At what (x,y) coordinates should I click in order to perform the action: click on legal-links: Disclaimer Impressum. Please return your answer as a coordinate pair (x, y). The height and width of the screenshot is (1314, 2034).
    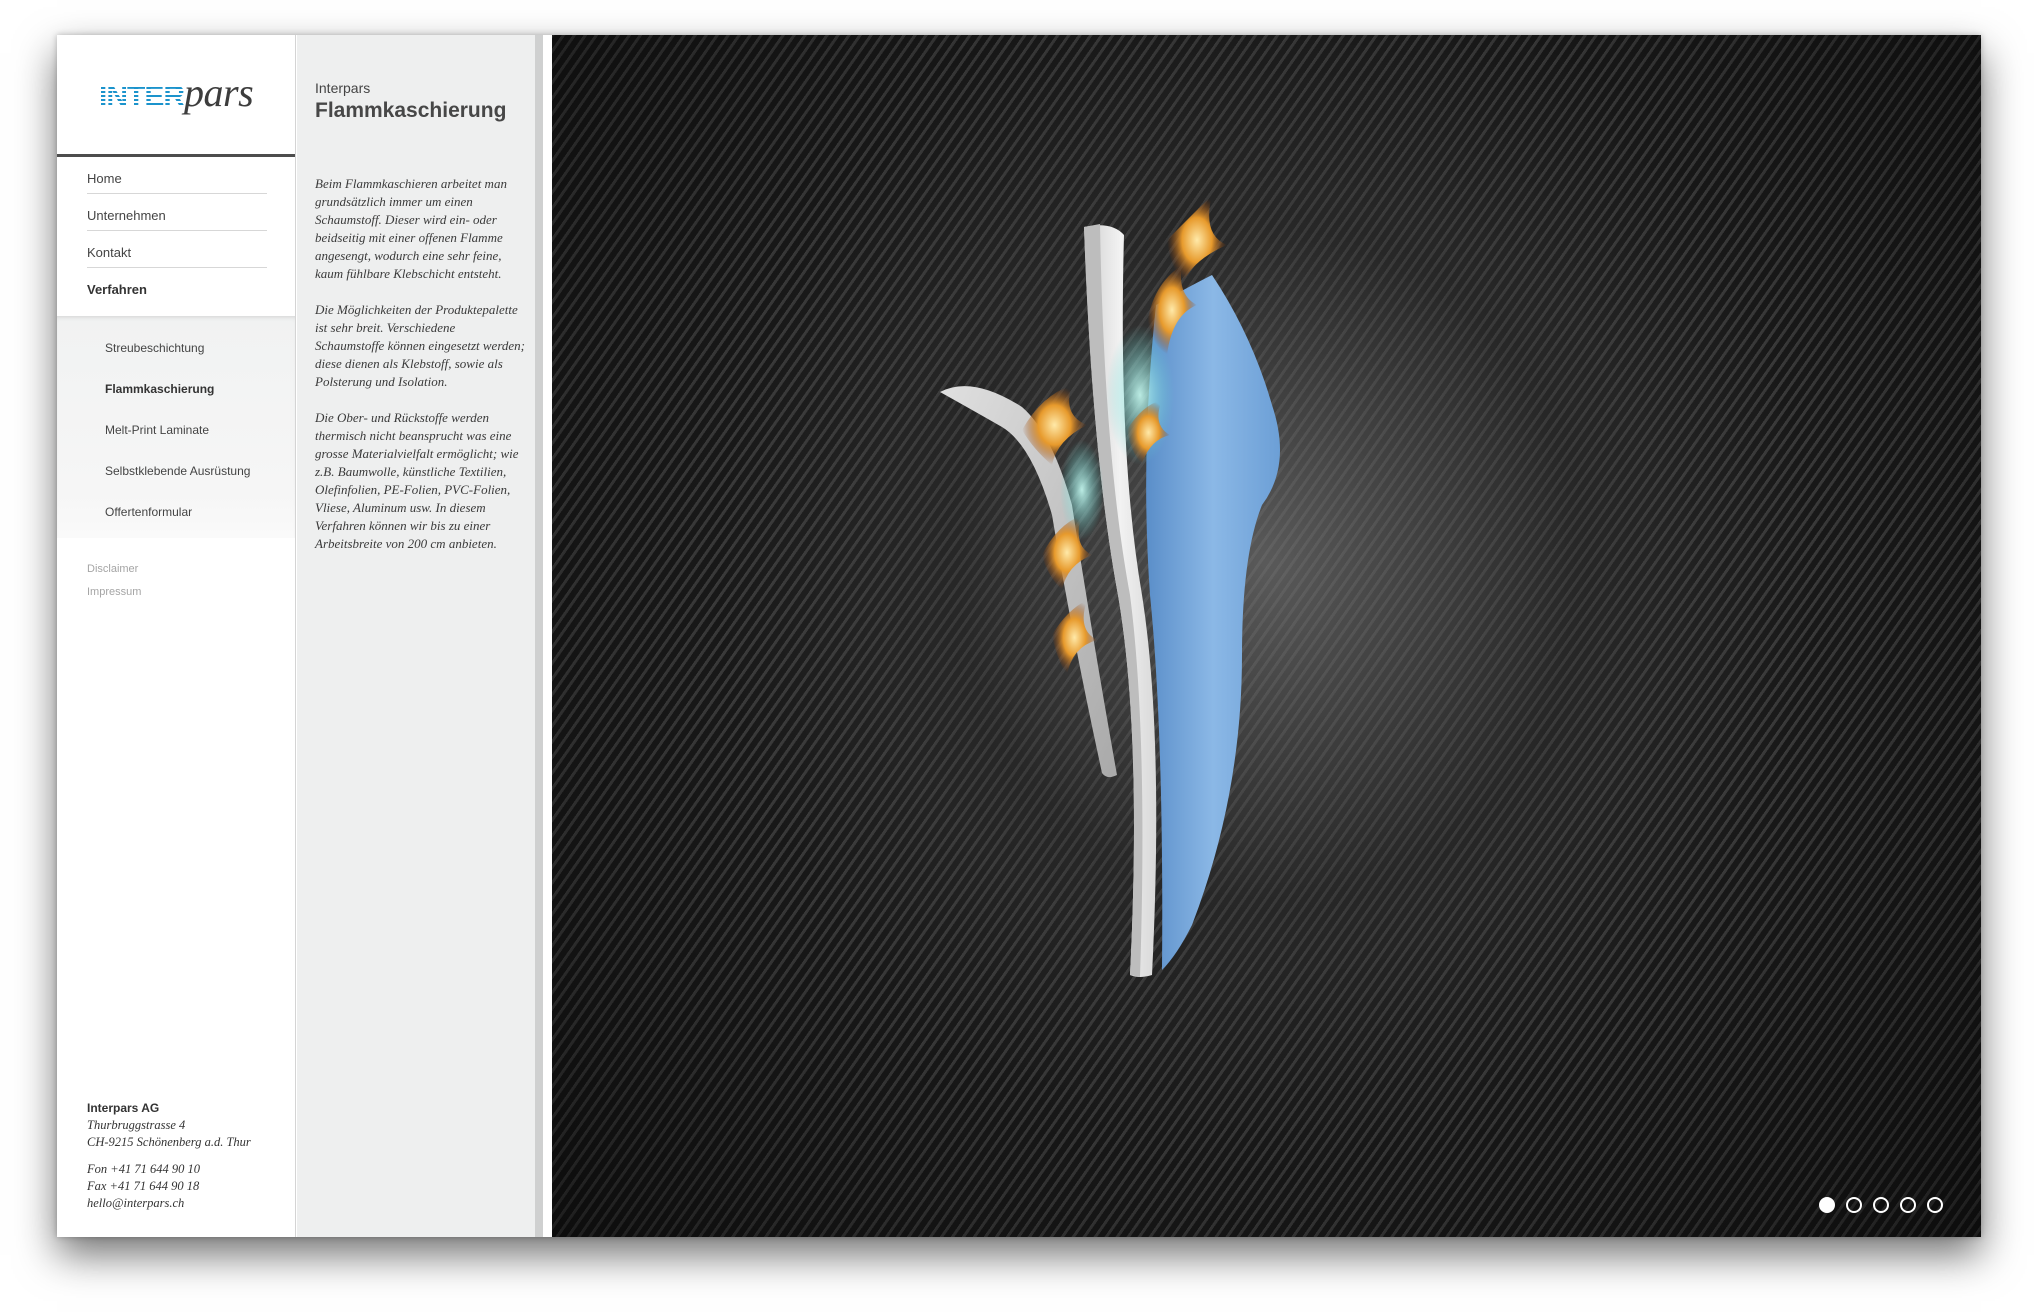
    Looking at the image, I should click on (114, 581).